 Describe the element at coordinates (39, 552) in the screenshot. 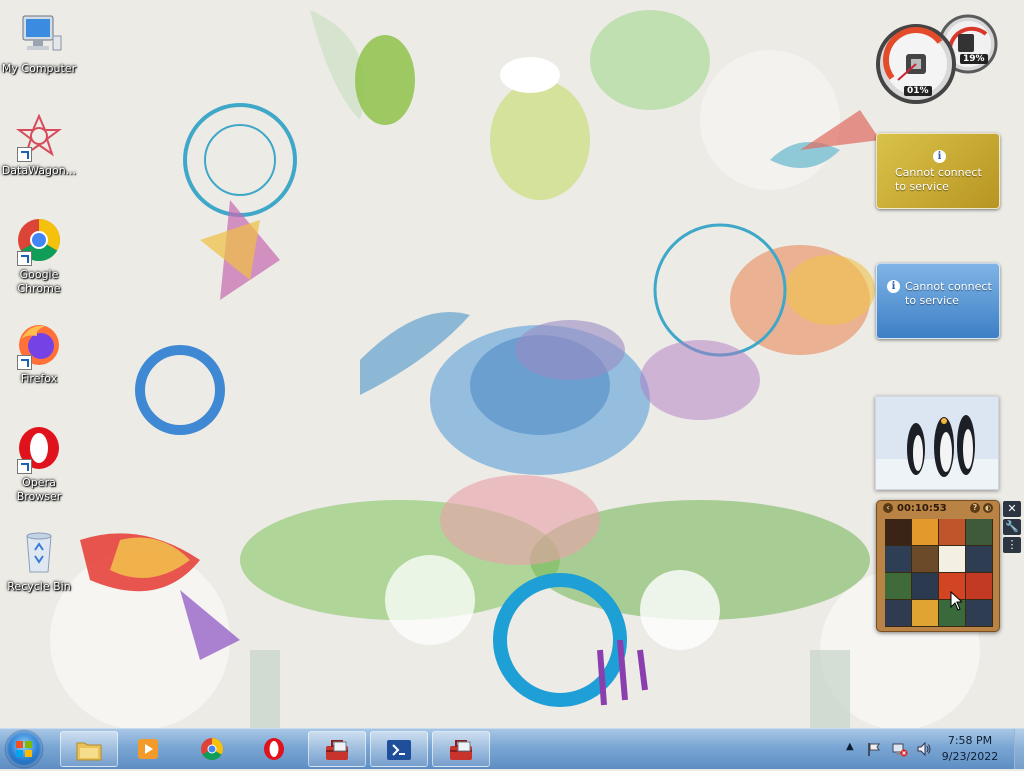

I see `recycle-bin-icon` at that location.